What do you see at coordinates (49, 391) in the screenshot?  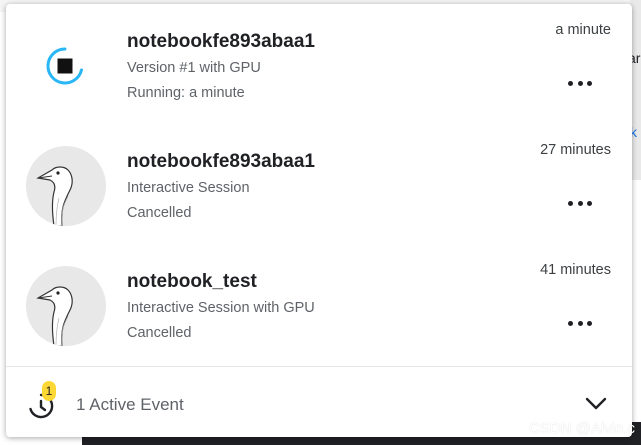 I see `active-event-badge: 1` at bounding box center [49, 391].